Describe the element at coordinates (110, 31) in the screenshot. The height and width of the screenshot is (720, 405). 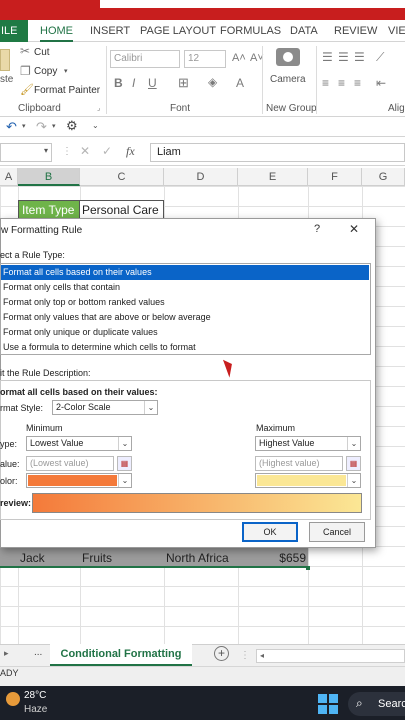
I see `tab-insert: INSERT` at that location.